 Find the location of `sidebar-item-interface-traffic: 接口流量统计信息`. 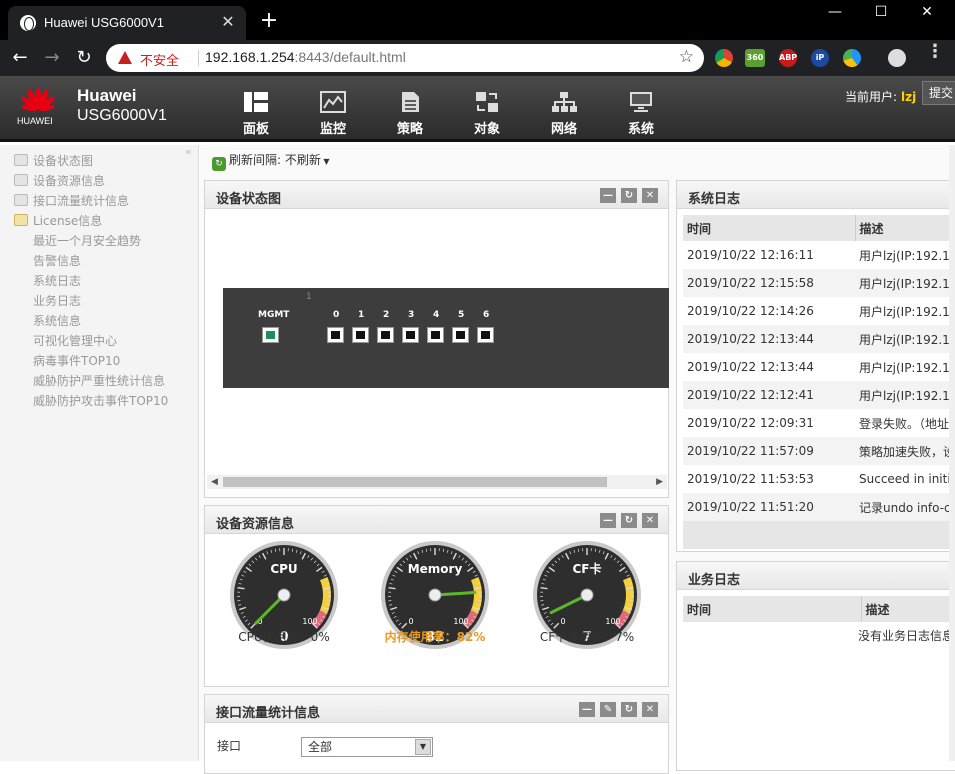

sidebar-item-interface-traffic: 接口流量统计信息 is located at coordinates (71, 201).